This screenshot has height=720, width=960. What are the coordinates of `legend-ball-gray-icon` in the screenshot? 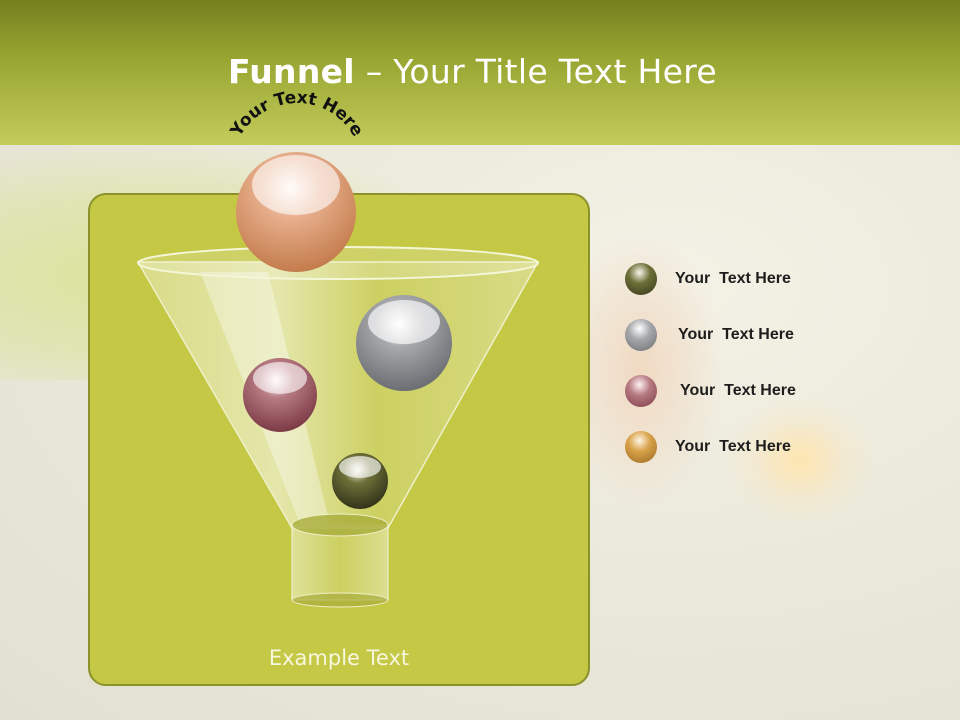 It's located at (641, 335).